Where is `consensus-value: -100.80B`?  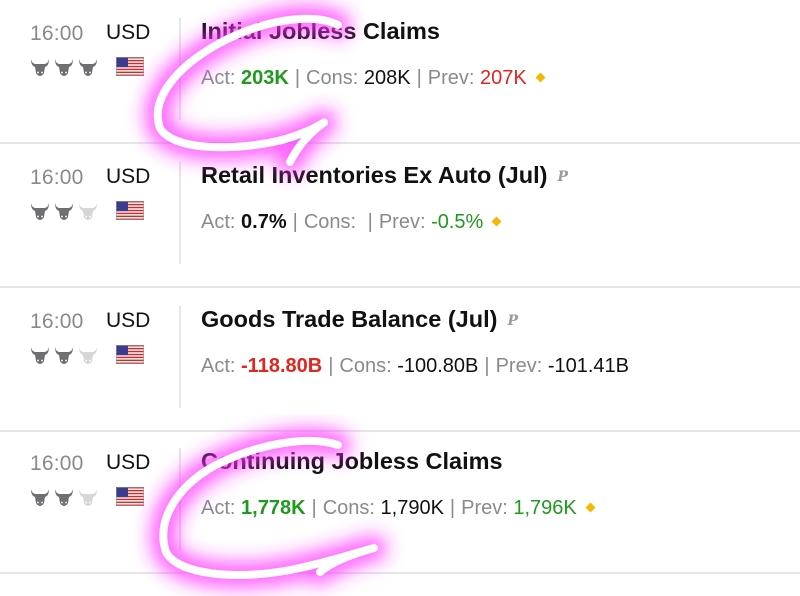 consensus-value: -100.80B is located at coordinates (438, 366).